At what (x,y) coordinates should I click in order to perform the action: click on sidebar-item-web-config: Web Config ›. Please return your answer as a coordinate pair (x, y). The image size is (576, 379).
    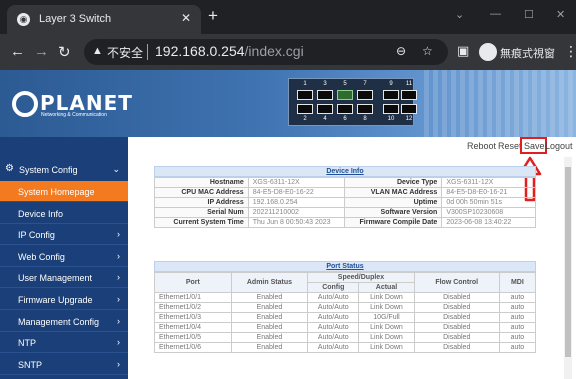
    Looking at the image, I should click on (64, 256).